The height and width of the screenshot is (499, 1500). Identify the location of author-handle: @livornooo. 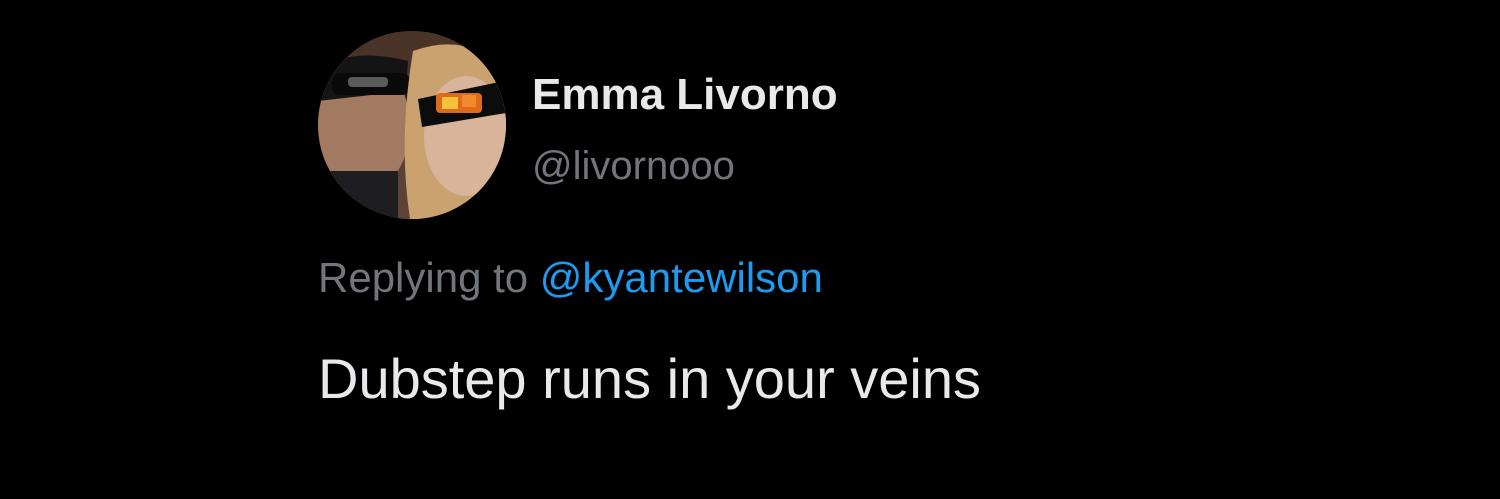
(633, 166).